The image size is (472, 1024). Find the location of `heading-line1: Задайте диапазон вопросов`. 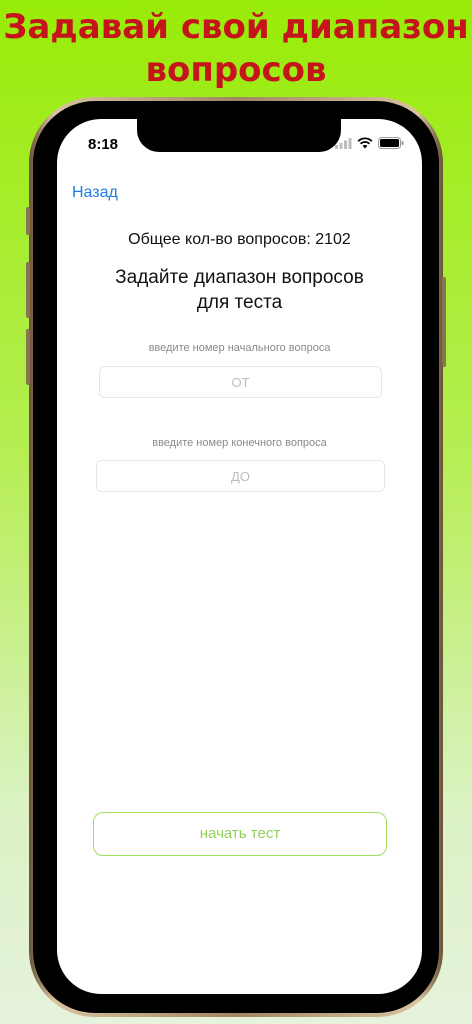

heading-line1: Задайте диапазон вопросов is located at coordinates (239, 277).